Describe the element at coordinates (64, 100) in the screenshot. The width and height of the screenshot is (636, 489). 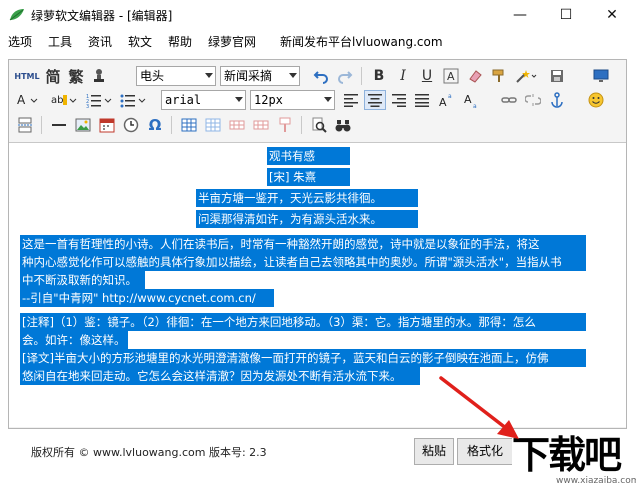
I see `highlight-color-button: ab` at that location.